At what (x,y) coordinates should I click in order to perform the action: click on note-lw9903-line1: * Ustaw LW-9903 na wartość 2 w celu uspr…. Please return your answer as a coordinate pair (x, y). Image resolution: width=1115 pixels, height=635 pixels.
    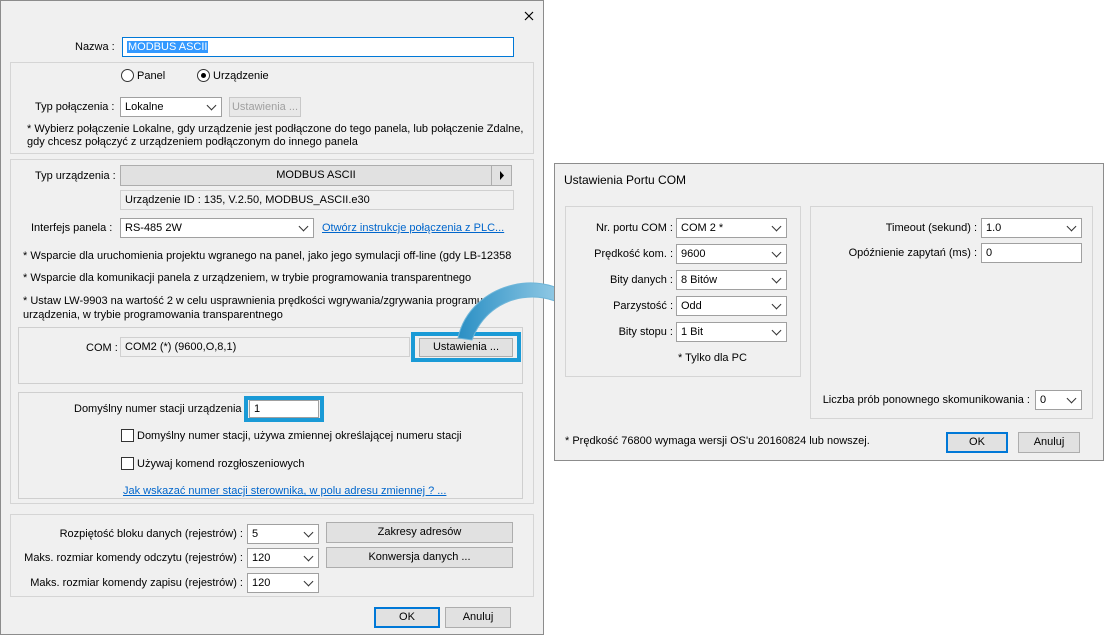
    Looking at the image, I should click on (253, 301).